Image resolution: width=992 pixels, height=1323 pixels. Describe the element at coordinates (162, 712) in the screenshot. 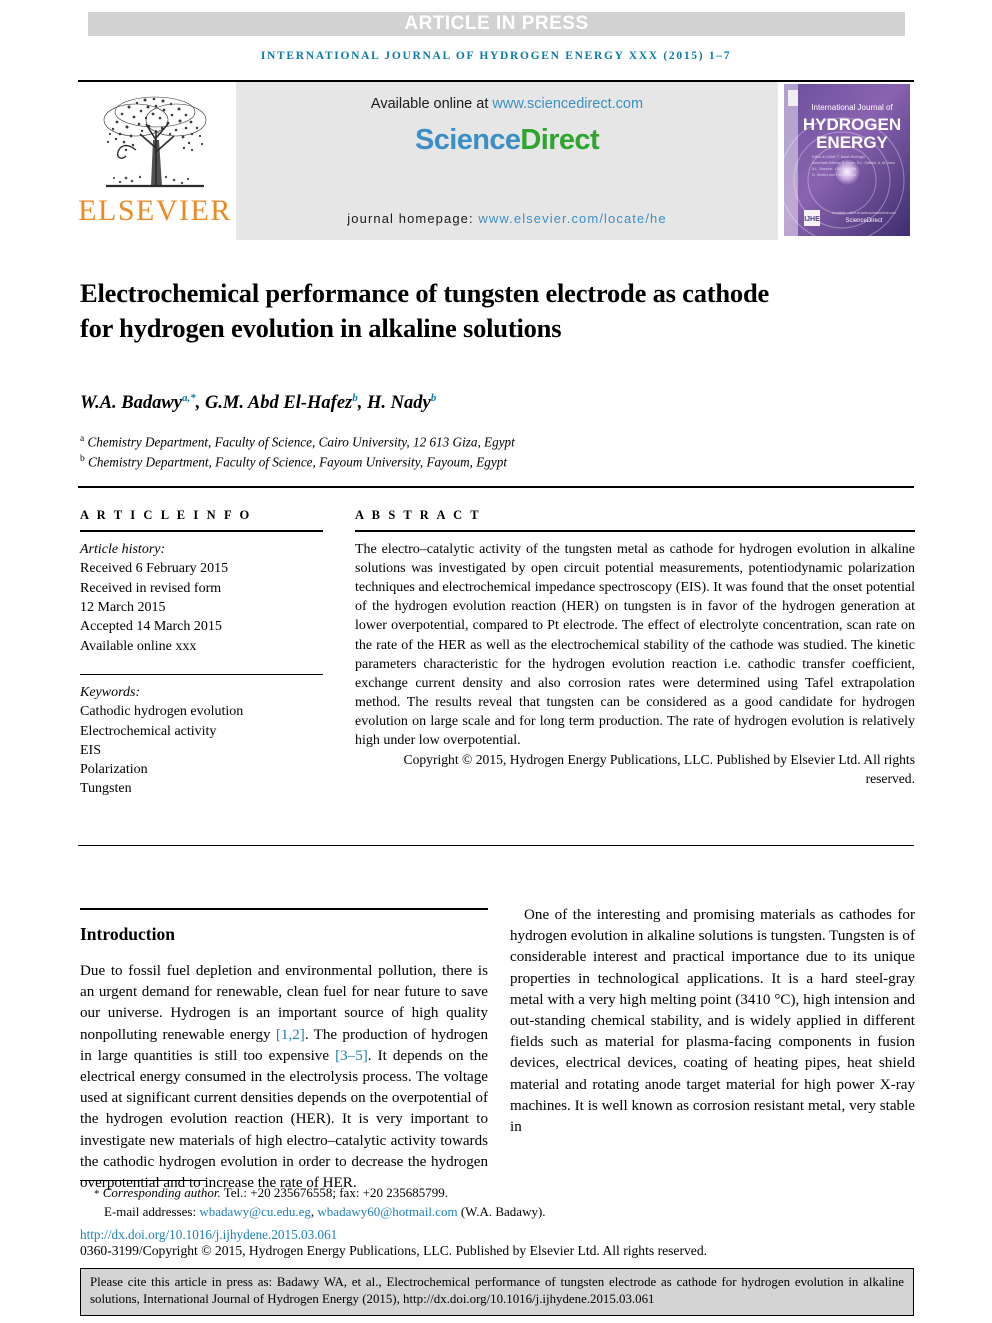

I see `keyword-item: Cathodic hydrogen evolution` at that location.